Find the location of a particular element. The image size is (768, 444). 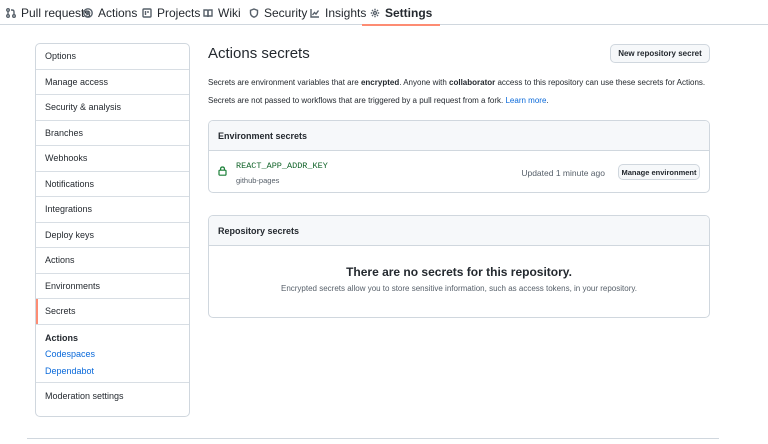

sidebar-item-deploy-keys: Deploy keys is located at coordinates (112, 235).